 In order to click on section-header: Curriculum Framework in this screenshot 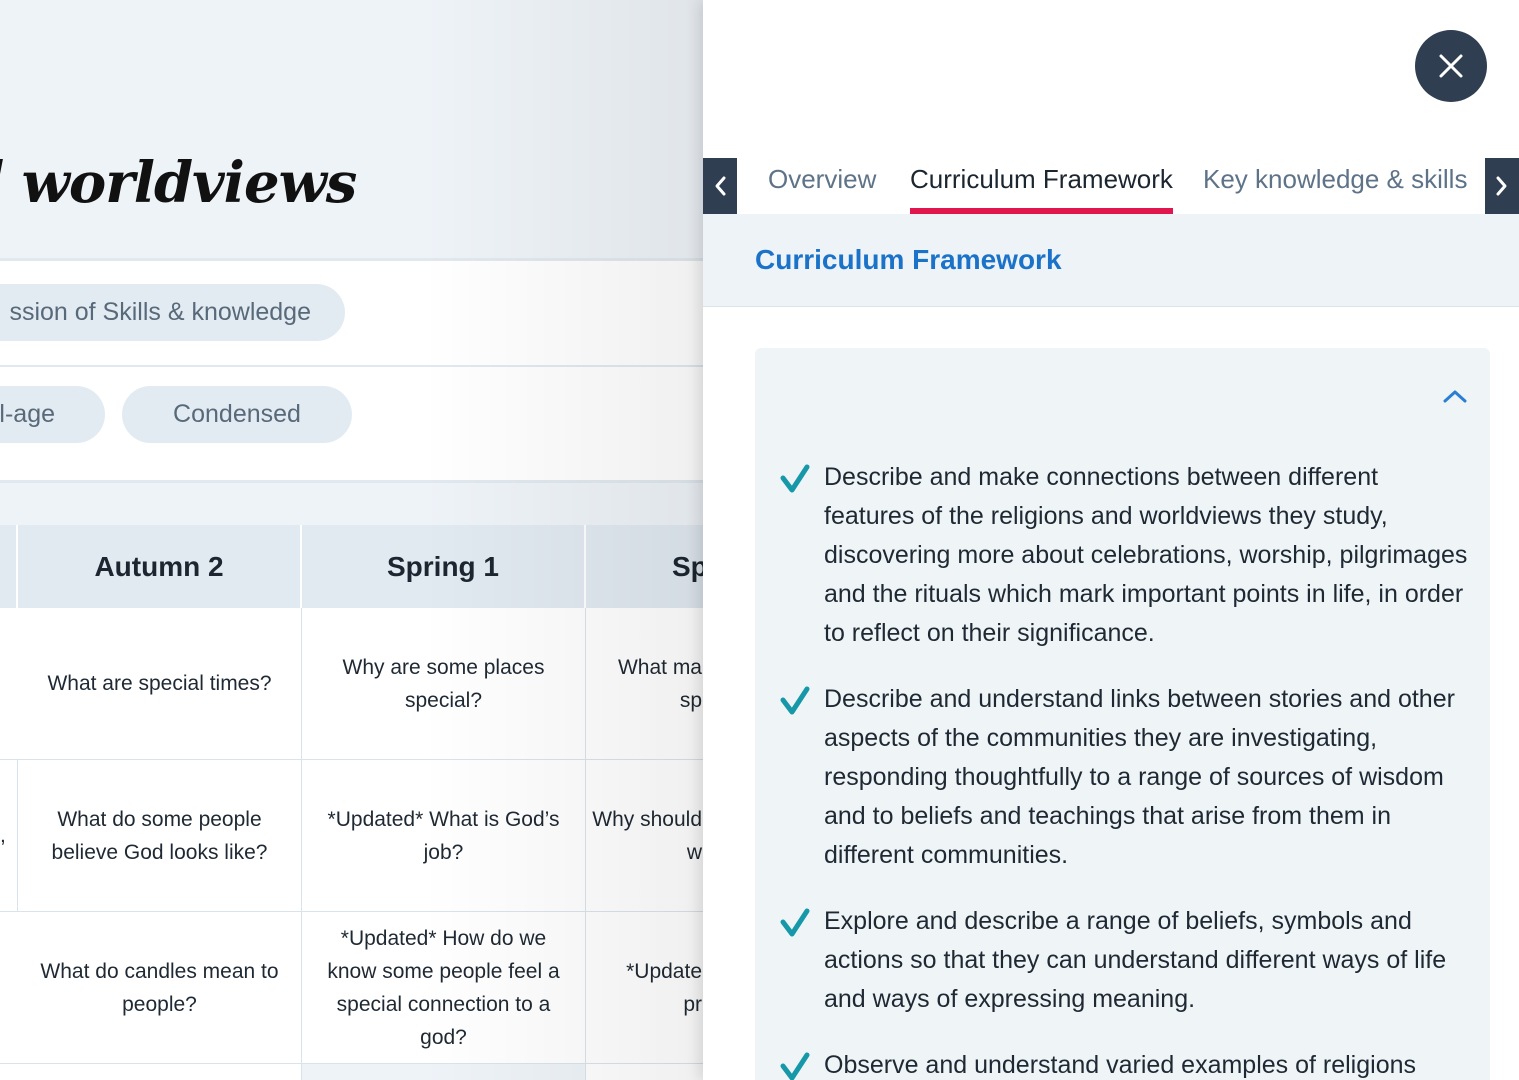, I will do `click(1111, 260)`.